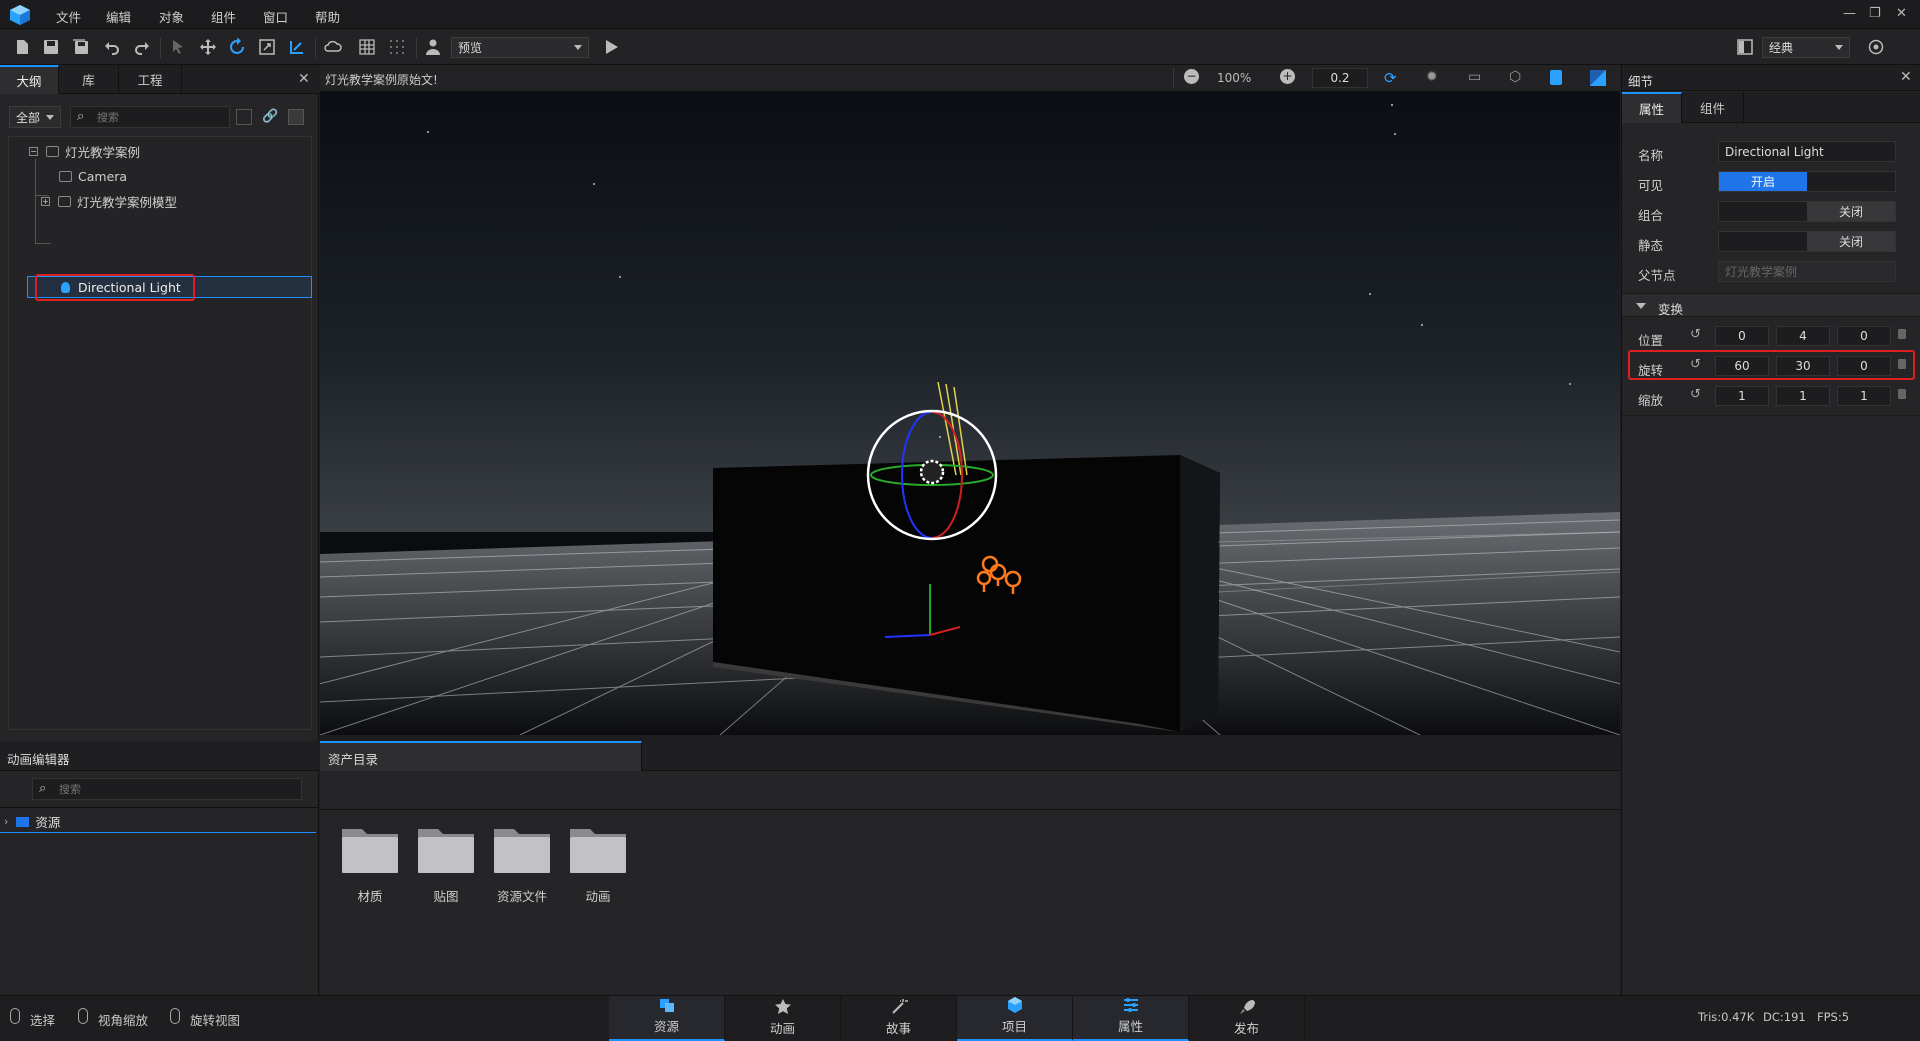 The width and height of the screenshot is (1920, 1041). Describe the element at coordinates (267, 47) in the screenshot. I see `scale-tool-icon` at that location.